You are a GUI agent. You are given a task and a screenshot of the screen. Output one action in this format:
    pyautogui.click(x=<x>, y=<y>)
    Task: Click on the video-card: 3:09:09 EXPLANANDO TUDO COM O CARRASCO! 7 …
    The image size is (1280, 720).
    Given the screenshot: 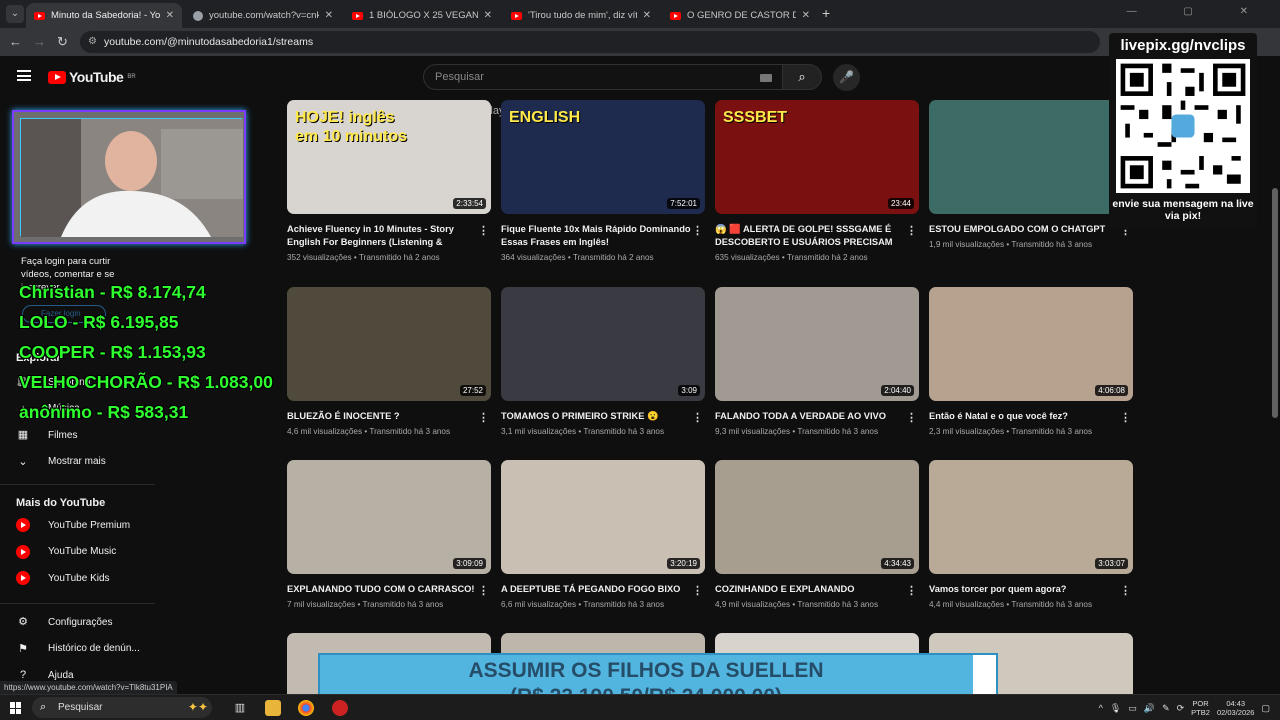 What is the action you would take?
    pyautogui.click(x=389, y=534)
    